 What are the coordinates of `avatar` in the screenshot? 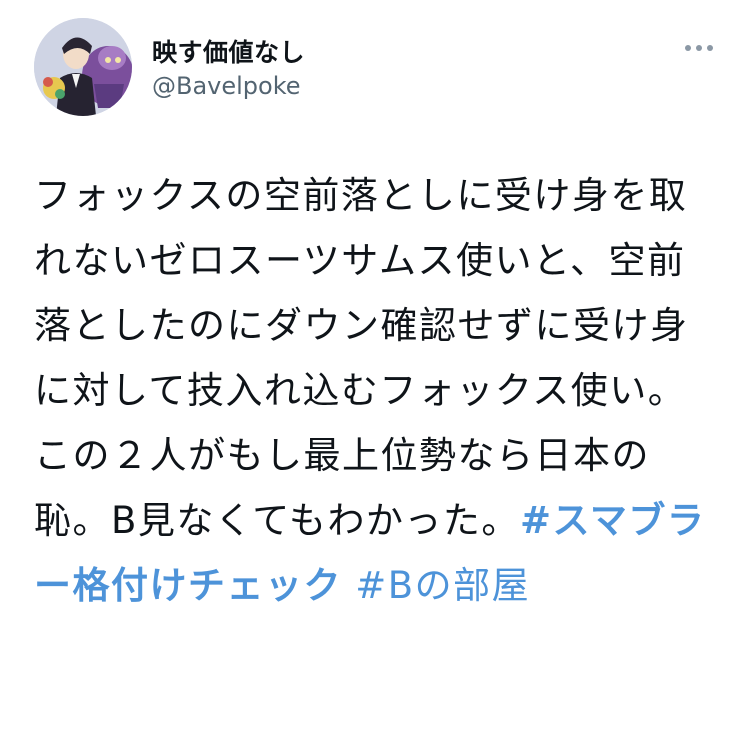 It's located at (83, 67).